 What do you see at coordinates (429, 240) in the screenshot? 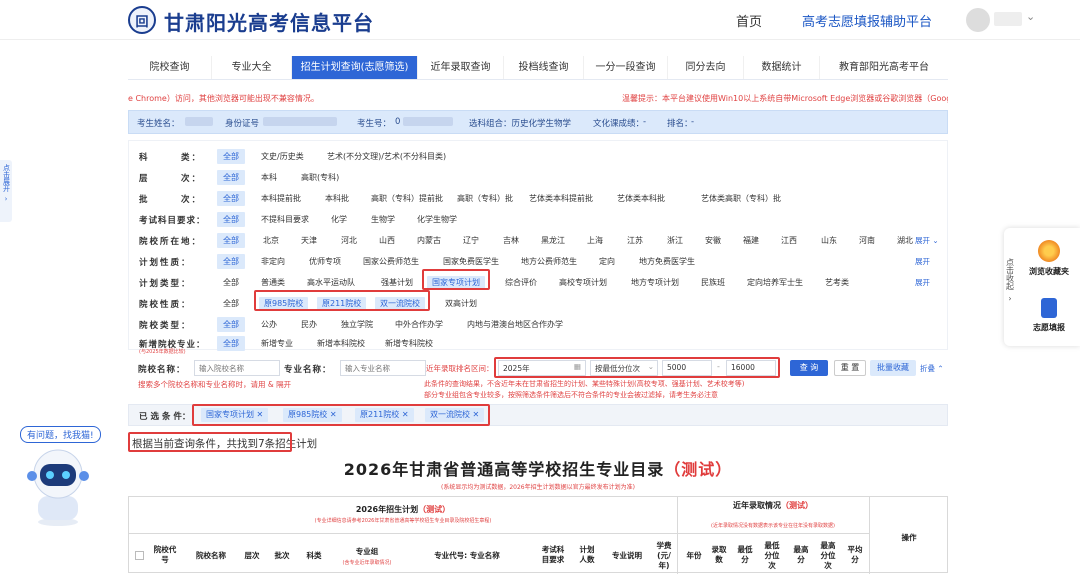
I see `filter-option: 内蒙古` at bounding box center [429, 240].